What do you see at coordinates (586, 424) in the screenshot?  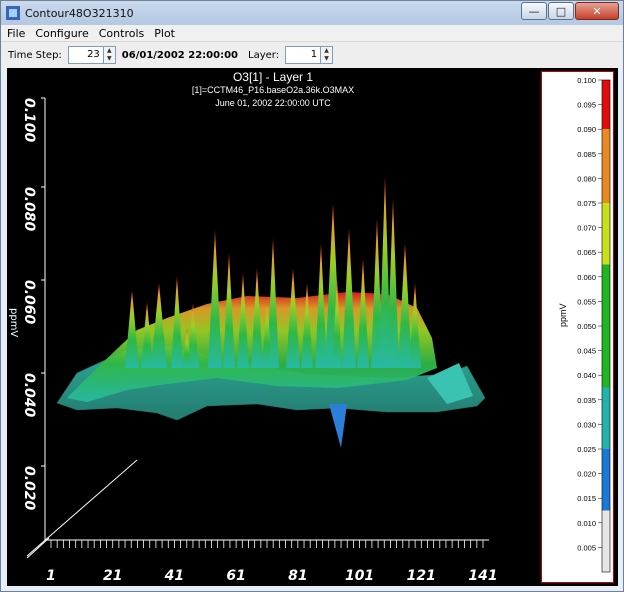 I see `legend-tick-label: 0.030` at bounding box center [586, 424].